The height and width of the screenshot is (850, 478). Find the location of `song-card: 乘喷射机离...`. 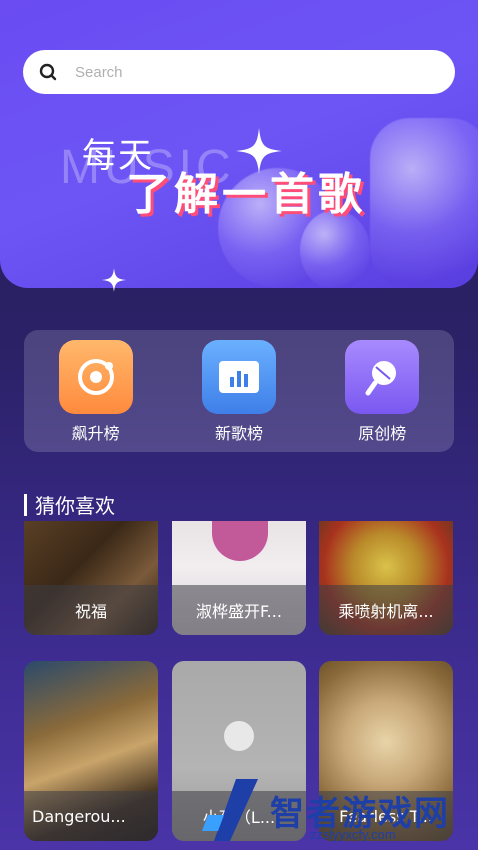

song-card: 乘喷射机离... is located at coordinates (386, 578).